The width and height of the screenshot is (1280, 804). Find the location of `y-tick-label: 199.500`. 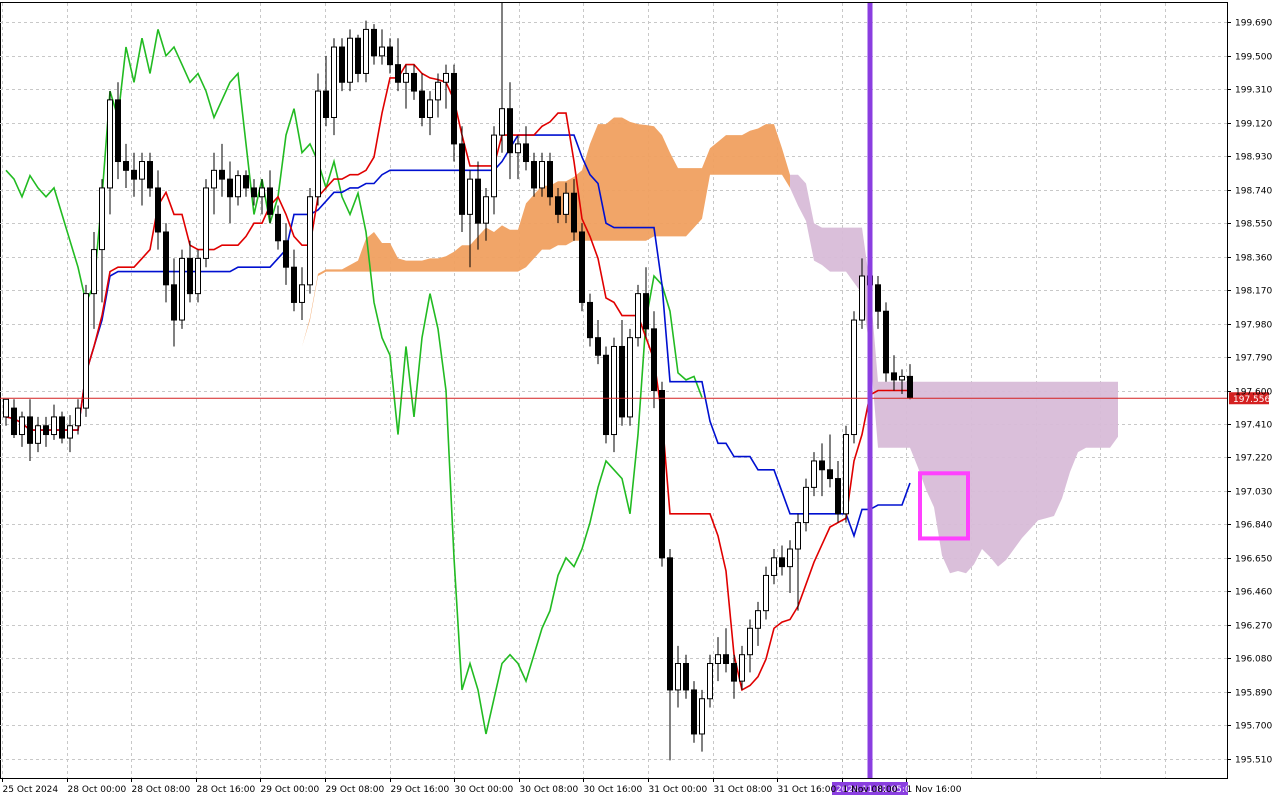

y-tick-label: 199.500 is located at coordinates (1253, 58).